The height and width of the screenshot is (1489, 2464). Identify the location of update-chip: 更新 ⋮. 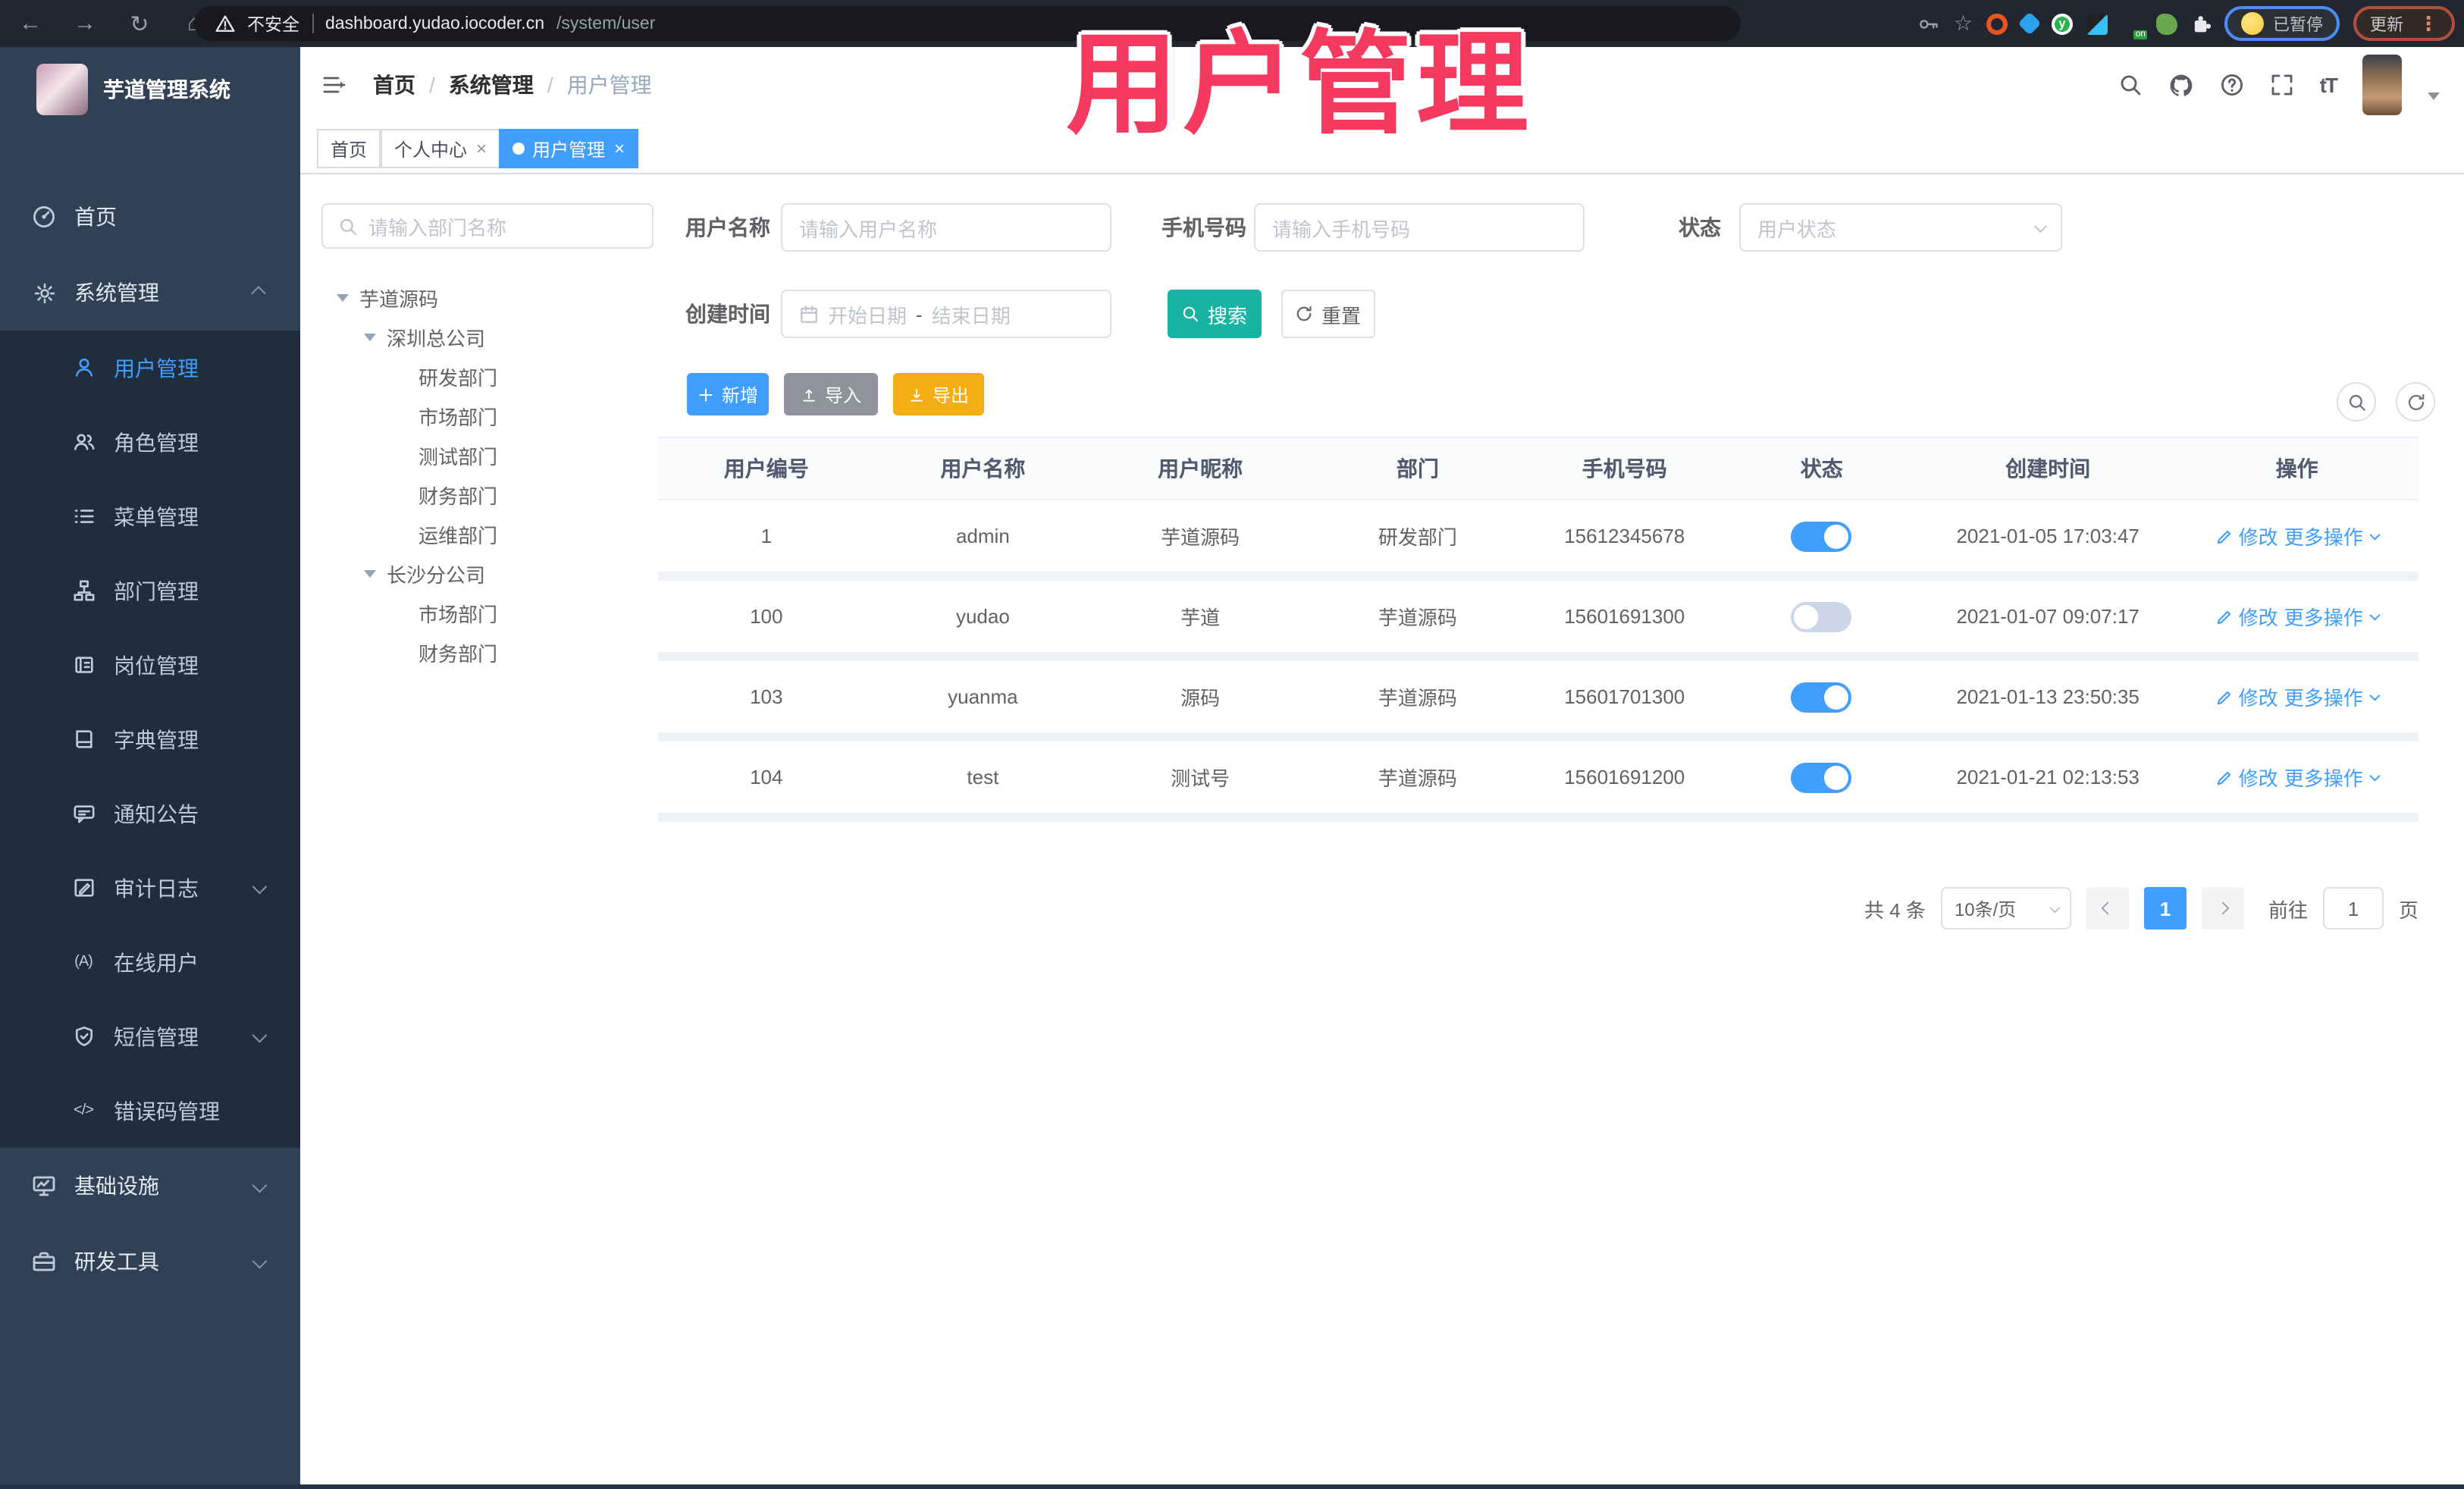
(2404, 23).